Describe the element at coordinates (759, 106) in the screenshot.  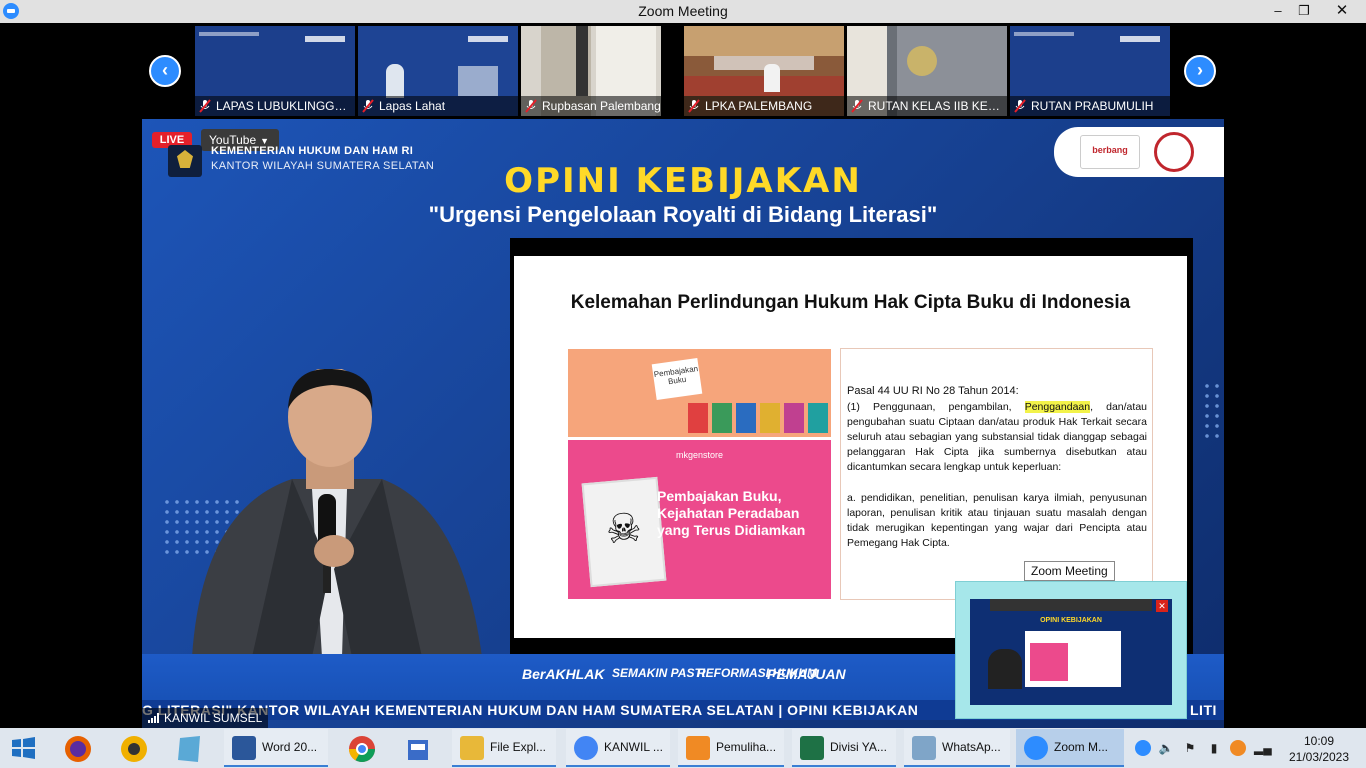
I see `participant-name: LPKA PALEMBANG` at that location.